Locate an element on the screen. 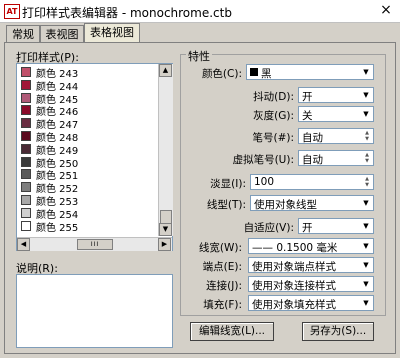 This screenshot has width=400, height=358. list-item: 颜色 247 is located at coordinates (89, 124).